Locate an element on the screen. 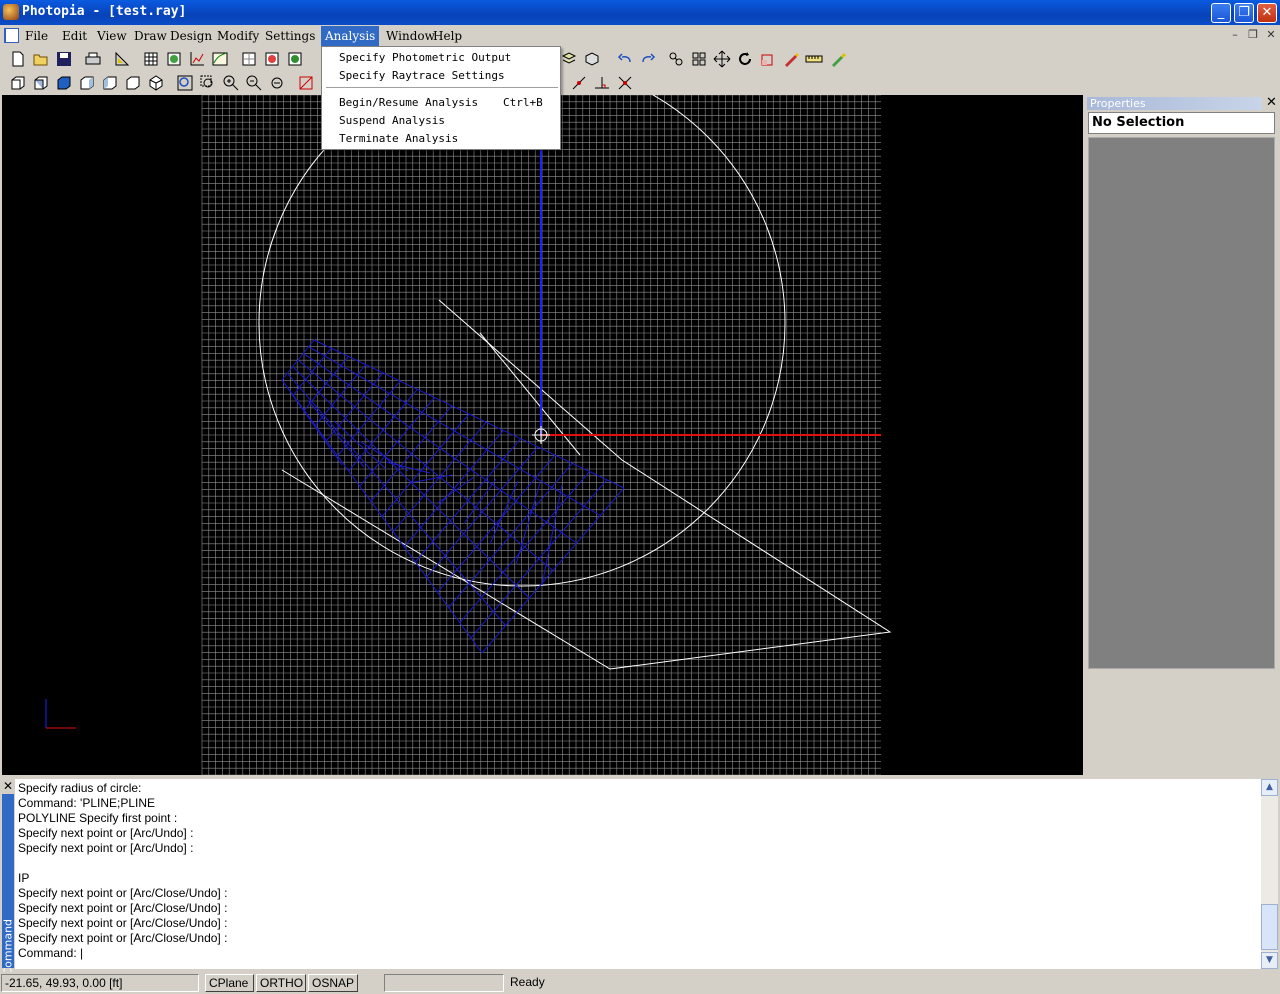 This screenshot has height=994, width=1280. mdi-close-button: ✕ is located at coordinates (1271, 35).